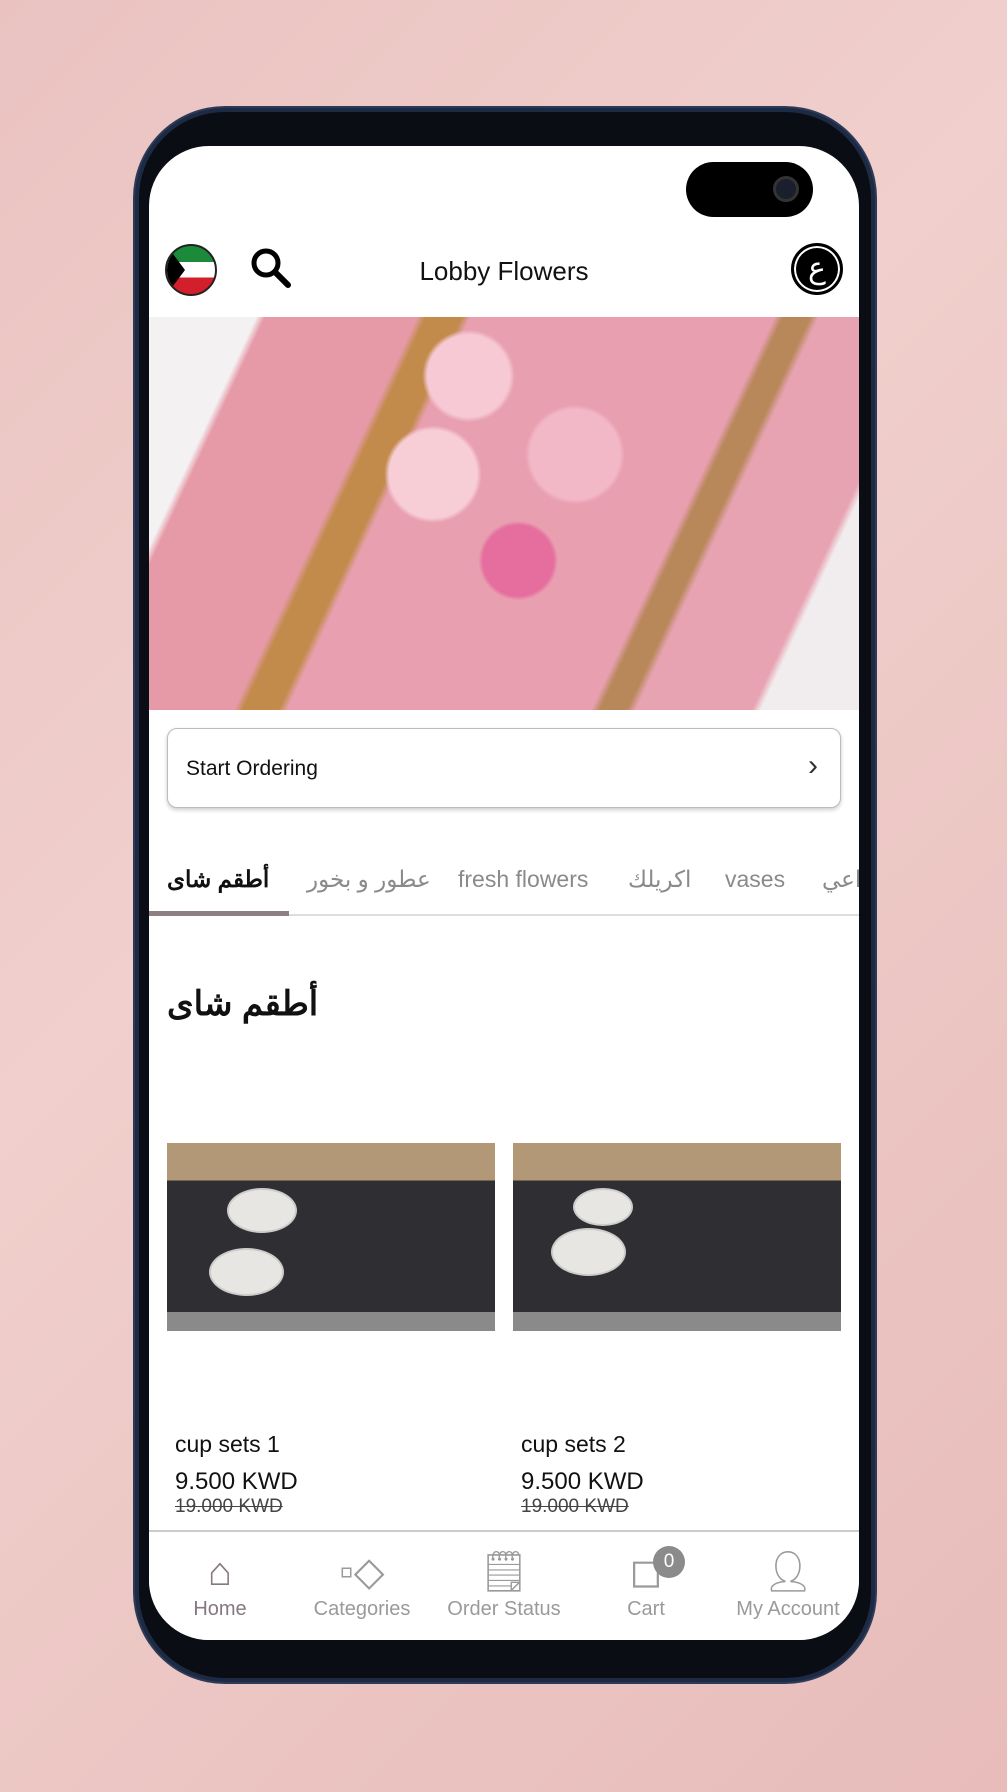  What do you see at coordinates (788, 1572) in the screenshot?
I see `account-icon: 👤︎` at bounding box center [788, 1572].